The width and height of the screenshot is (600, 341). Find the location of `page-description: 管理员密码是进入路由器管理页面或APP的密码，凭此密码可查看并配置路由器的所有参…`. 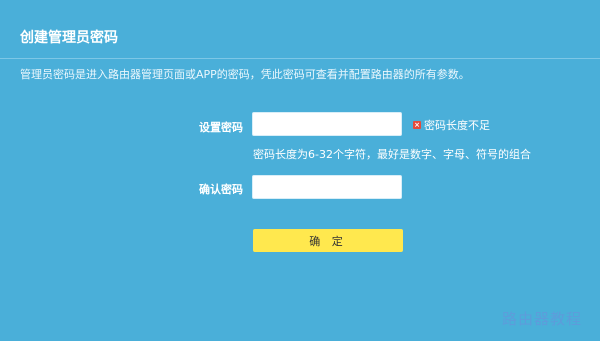

page-description: 管理员密码是进入路由器管理页面或APP的密码，凭此密码可查看并配置路由器的所有参… is located at coordinates (245, 74).